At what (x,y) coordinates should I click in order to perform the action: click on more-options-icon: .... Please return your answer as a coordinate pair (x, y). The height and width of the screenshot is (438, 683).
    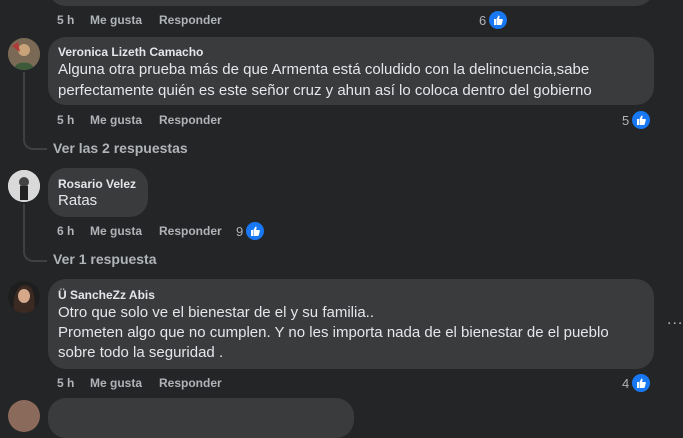
    Looking at the image, I should click on (675, 320).